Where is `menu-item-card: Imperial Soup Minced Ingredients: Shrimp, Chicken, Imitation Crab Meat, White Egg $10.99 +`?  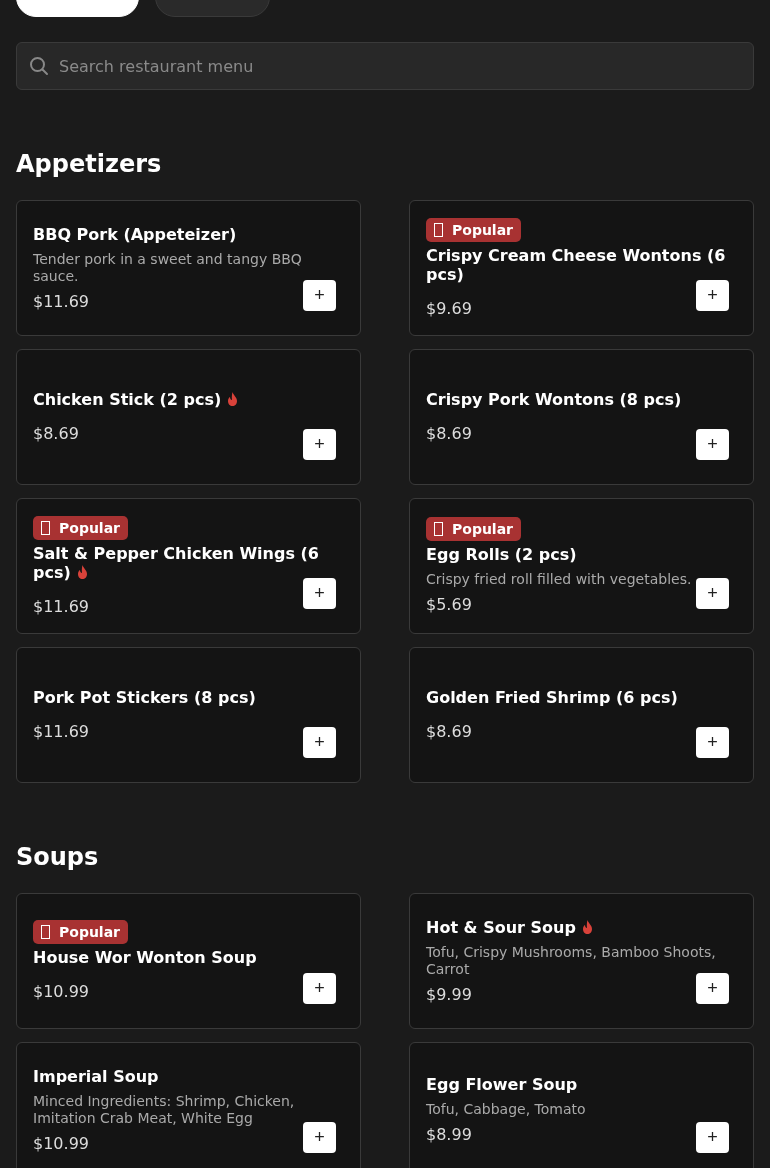
menu-item-card: Imperial Soup Minced Ingredients: Shrimp, Chicken, Imitation Crab Meat, White Egg $10.99 + is located at coordinates (188, 1105).